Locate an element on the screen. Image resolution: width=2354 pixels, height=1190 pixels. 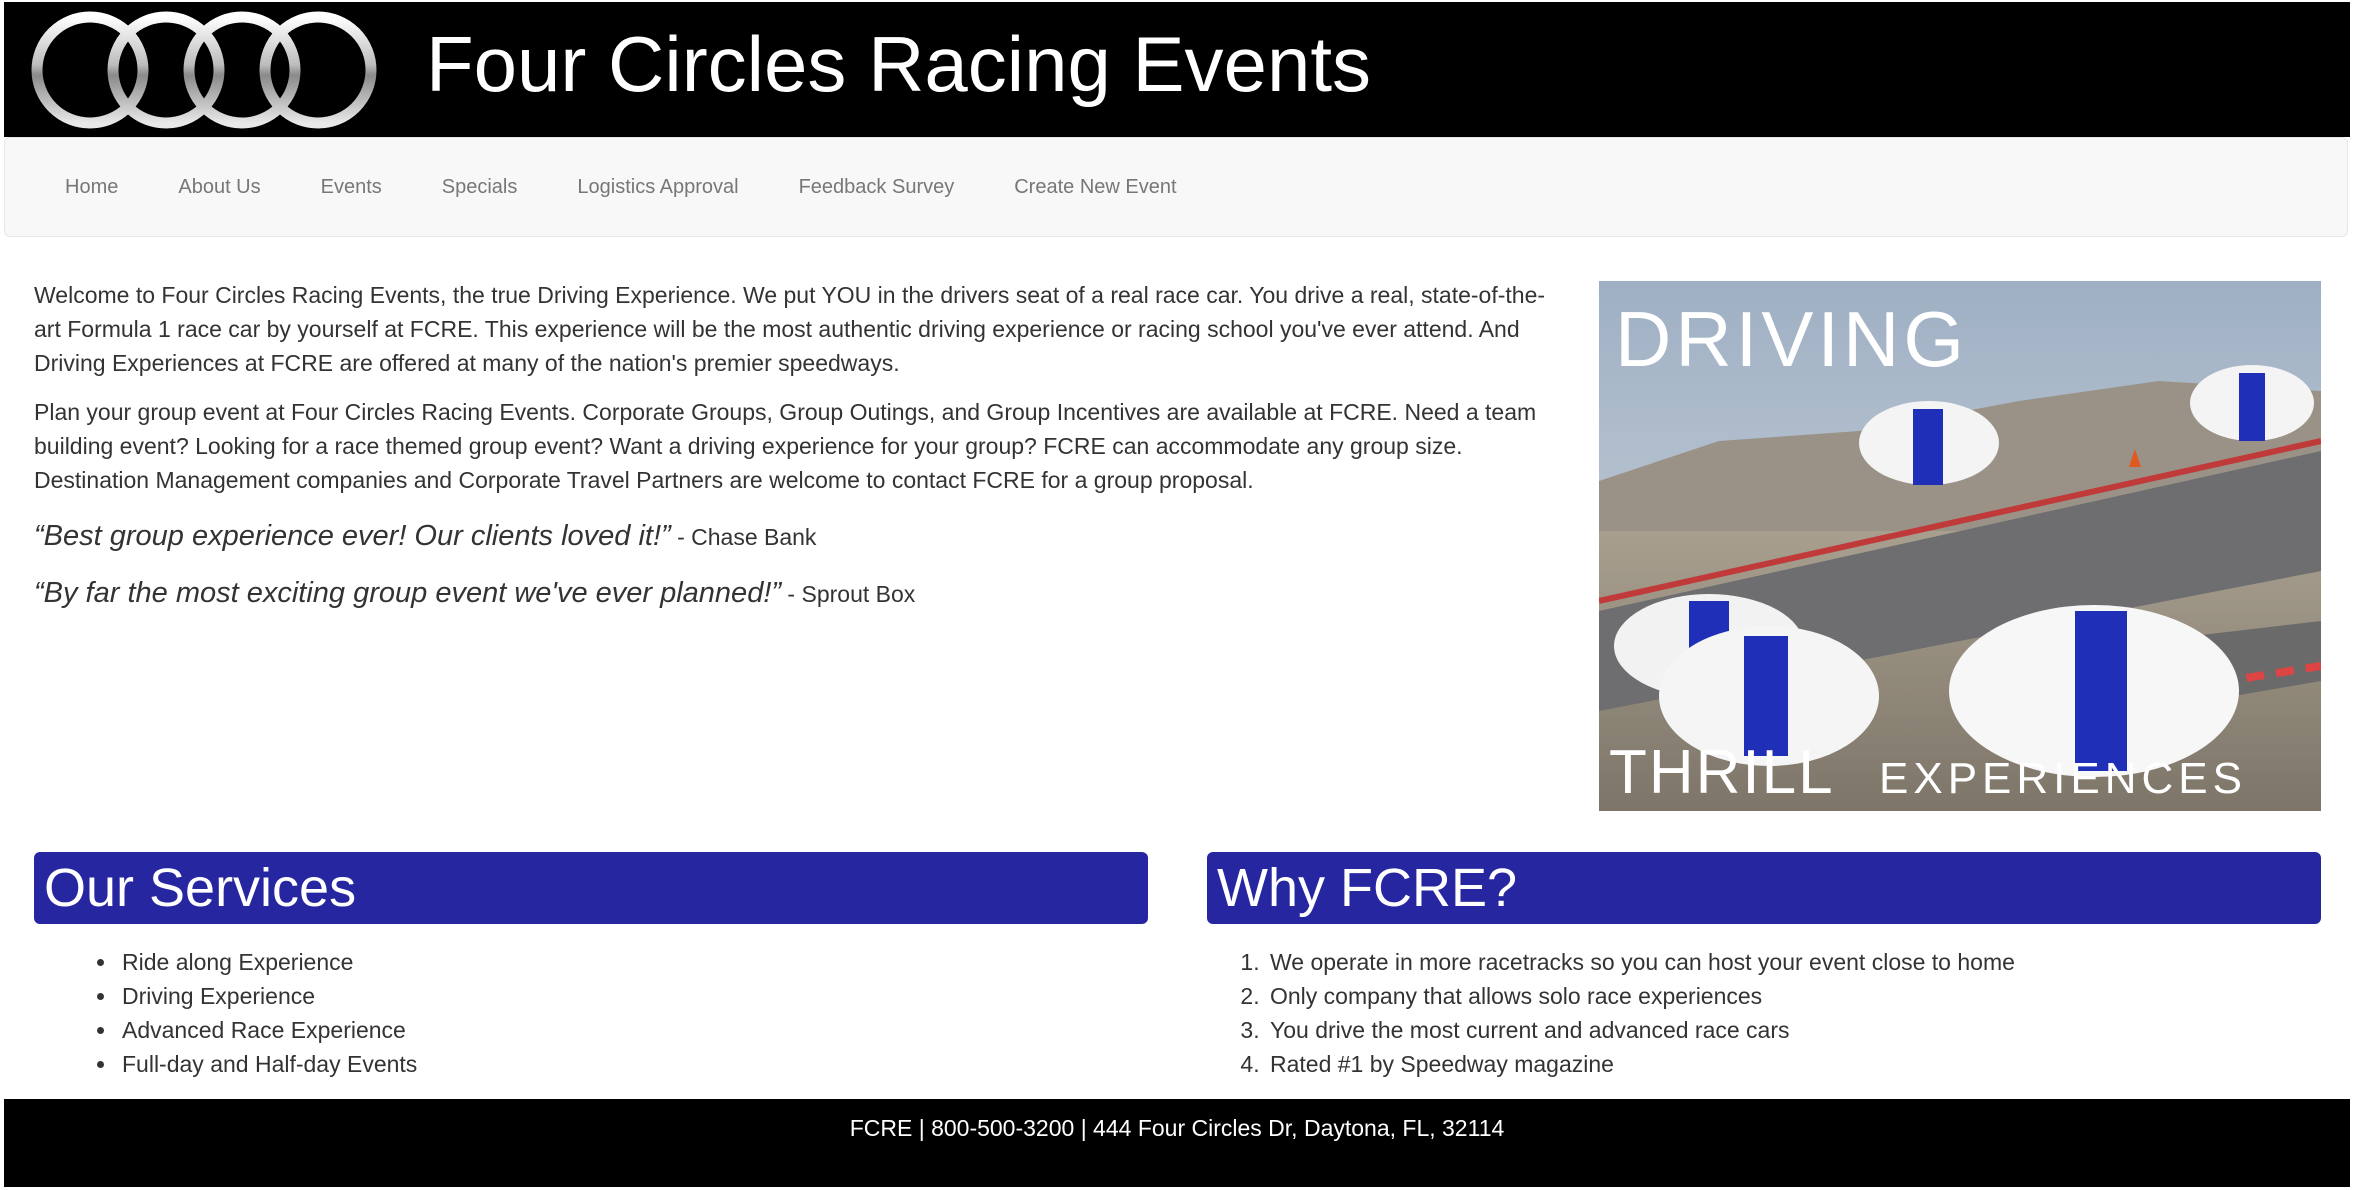
nav-item-create-new-event: Create New Event is located at coordinates (1095, 187).